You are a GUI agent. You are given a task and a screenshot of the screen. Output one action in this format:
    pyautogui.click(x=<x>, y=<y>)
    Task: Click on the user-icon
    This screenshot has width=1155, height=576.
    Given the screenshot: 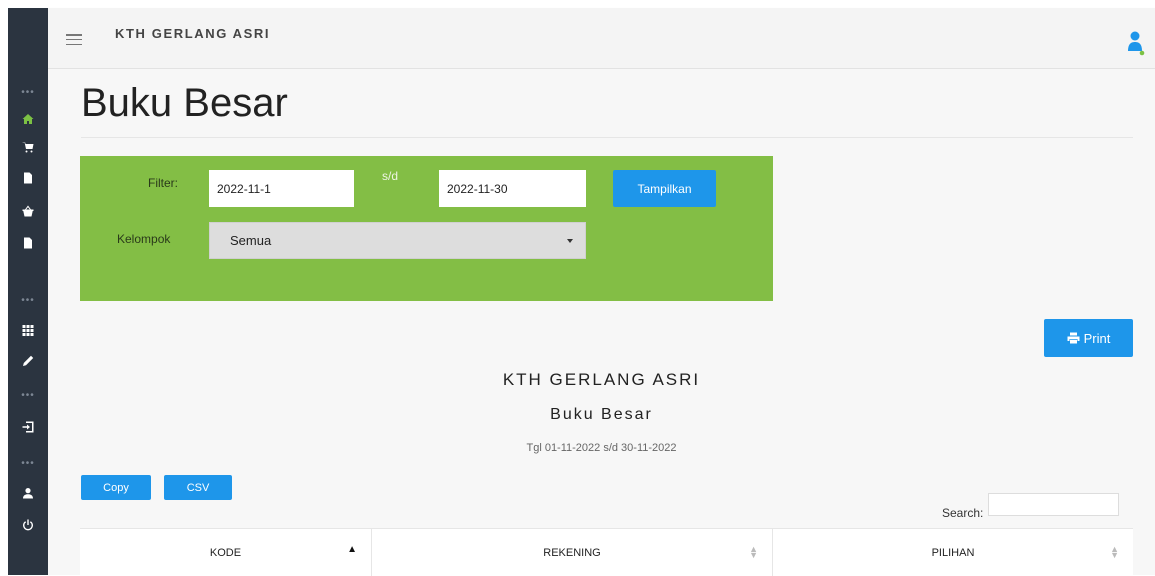 What is the action you would take?
    pyautogui.click(x=28, y=493)
    